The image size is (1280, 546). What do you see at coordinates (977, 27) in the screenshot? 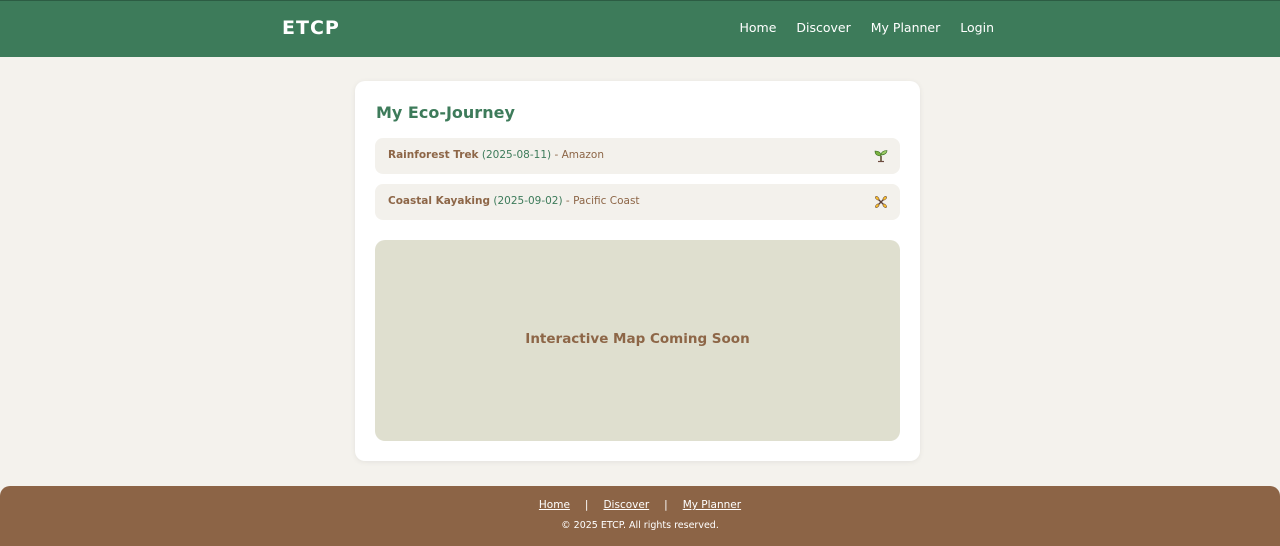
I see `nav-login-link: Login` at bounding box center [977, 27].